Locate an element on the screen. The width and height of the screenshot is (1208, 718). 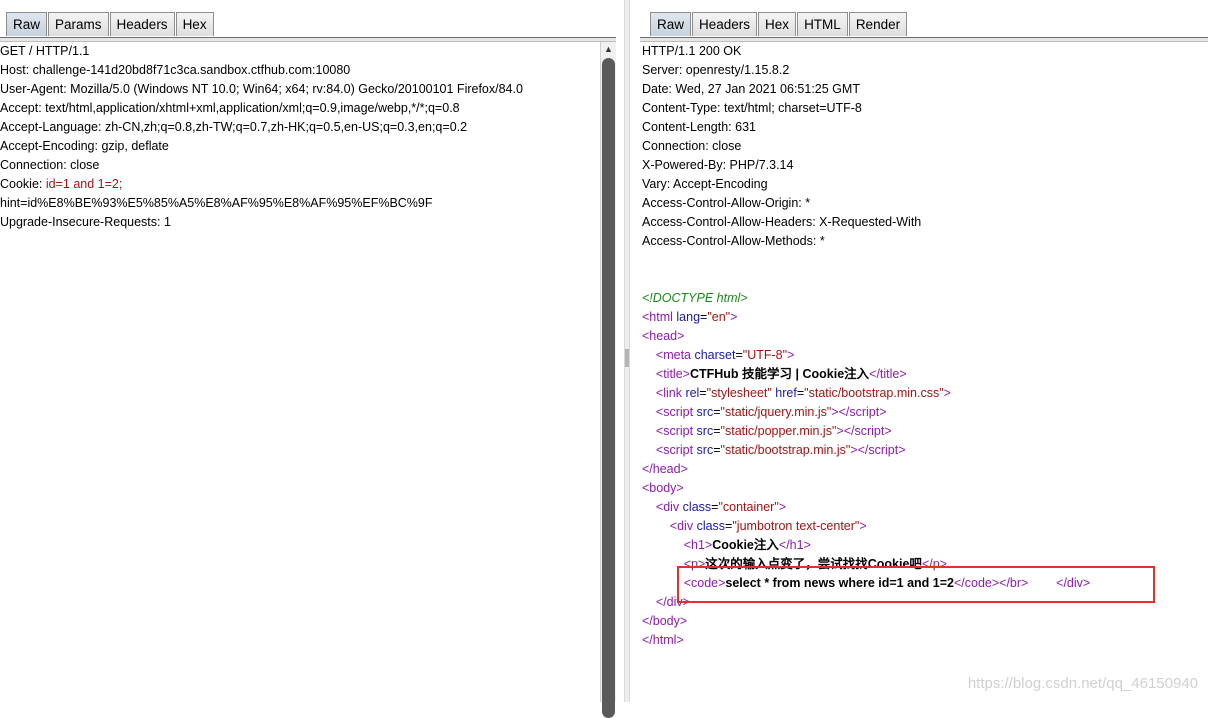
response-header-line: X-Powered-By: PHP/7.3.14 is located at coordinates (718, 165).